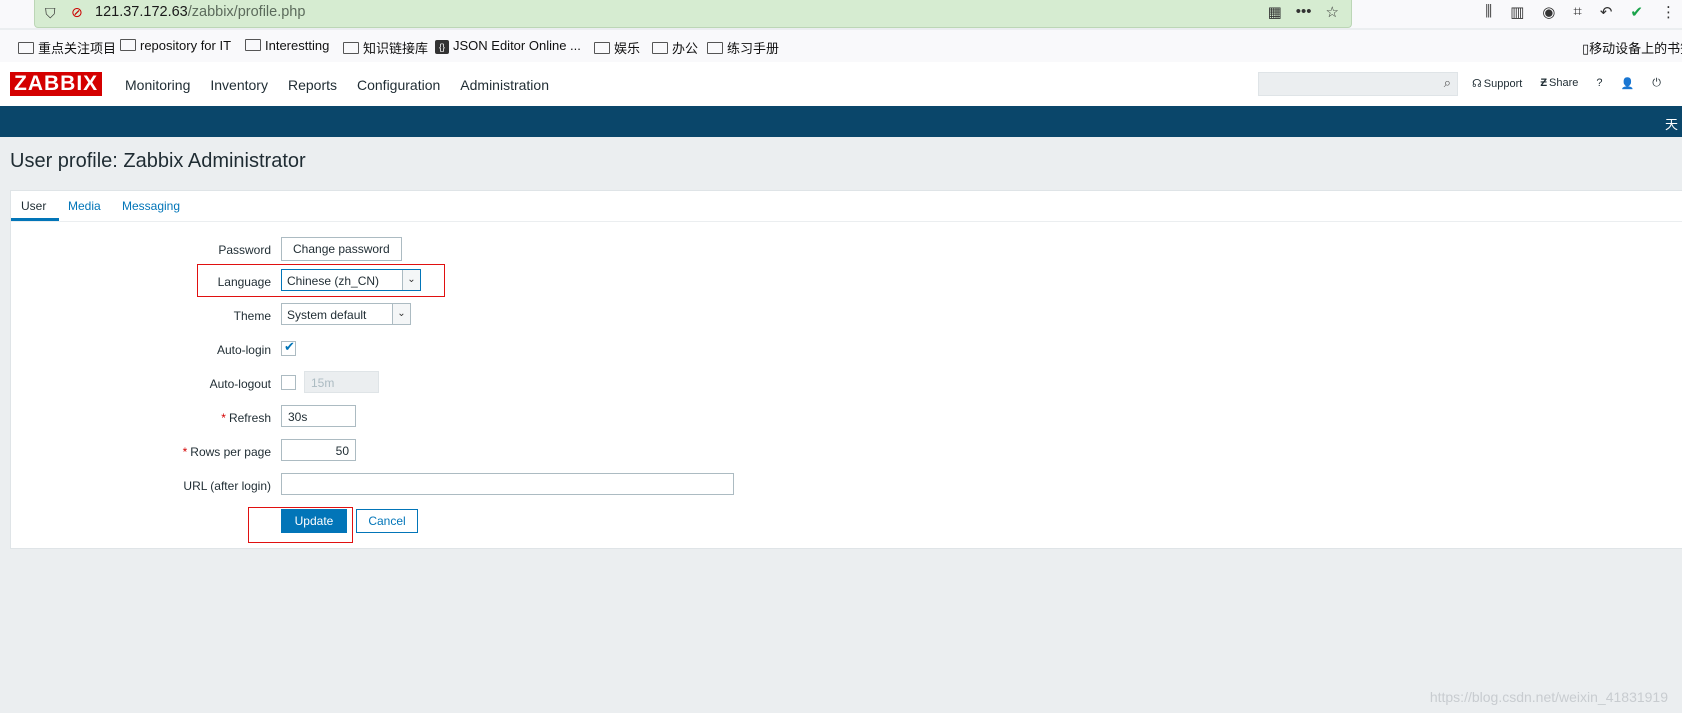 The image size is (1682, 713). I want to click on autologout-checkbox, so click(288, 382).